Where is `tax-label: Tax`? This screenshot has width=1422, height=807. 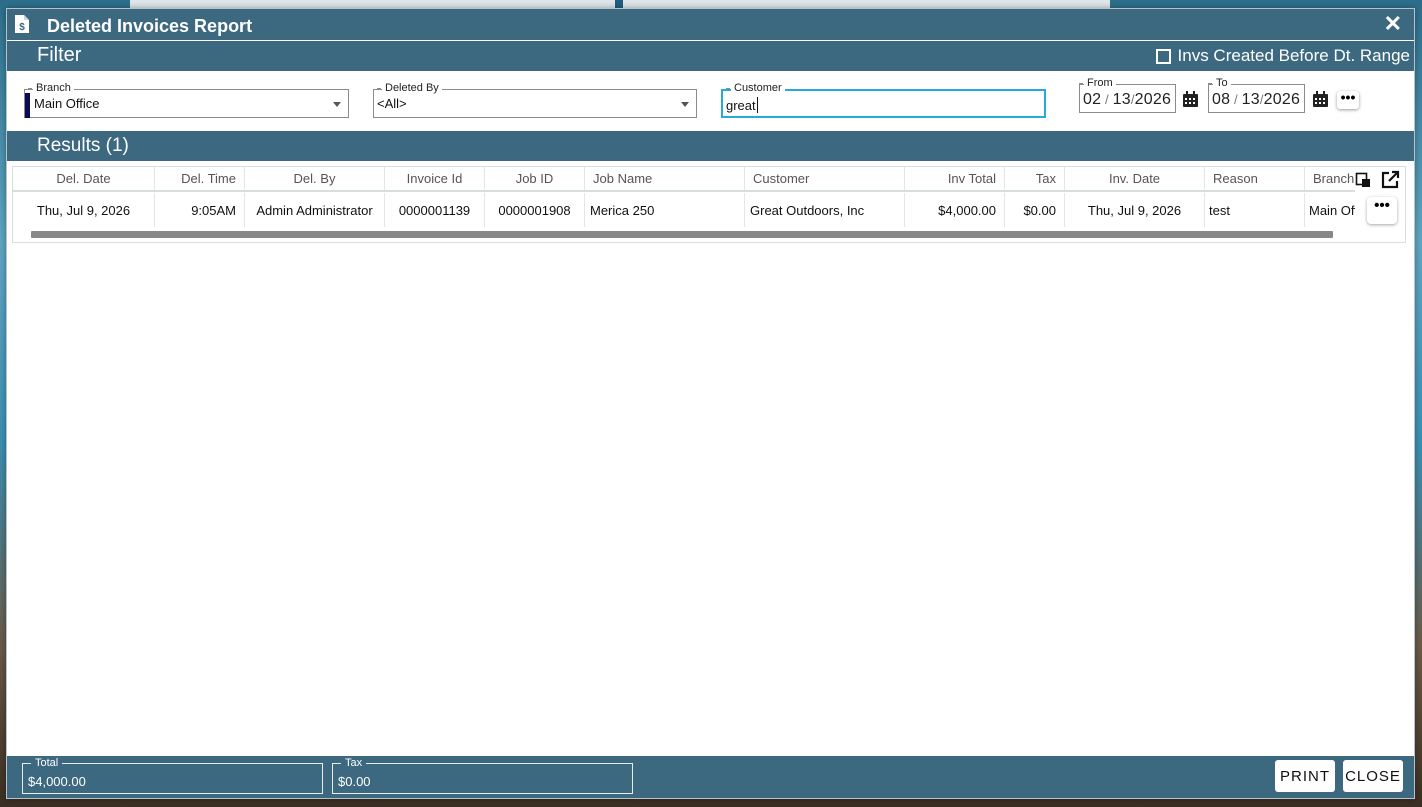 tax-label: Tax is located at coordinates (354, 763).